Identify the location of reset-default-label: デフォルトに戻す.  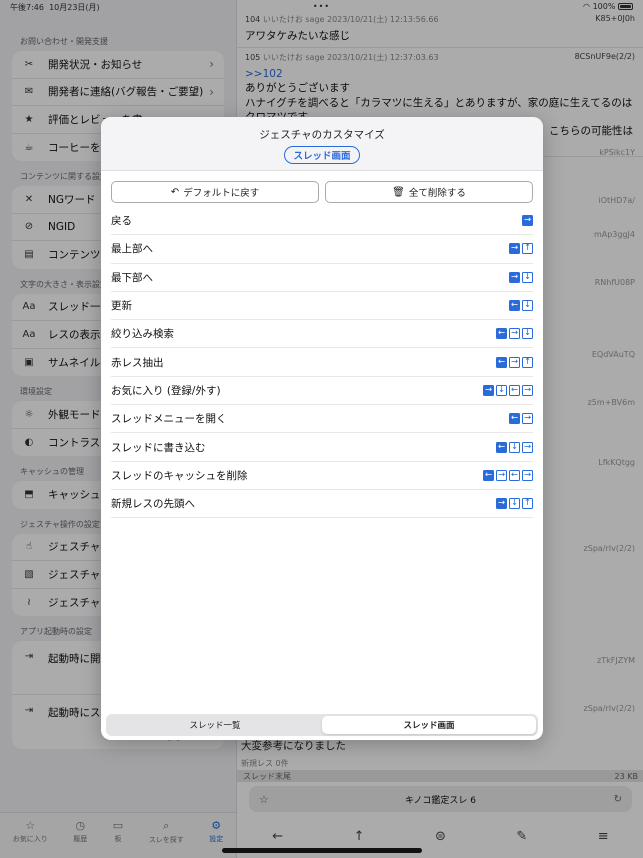
(221, 193).